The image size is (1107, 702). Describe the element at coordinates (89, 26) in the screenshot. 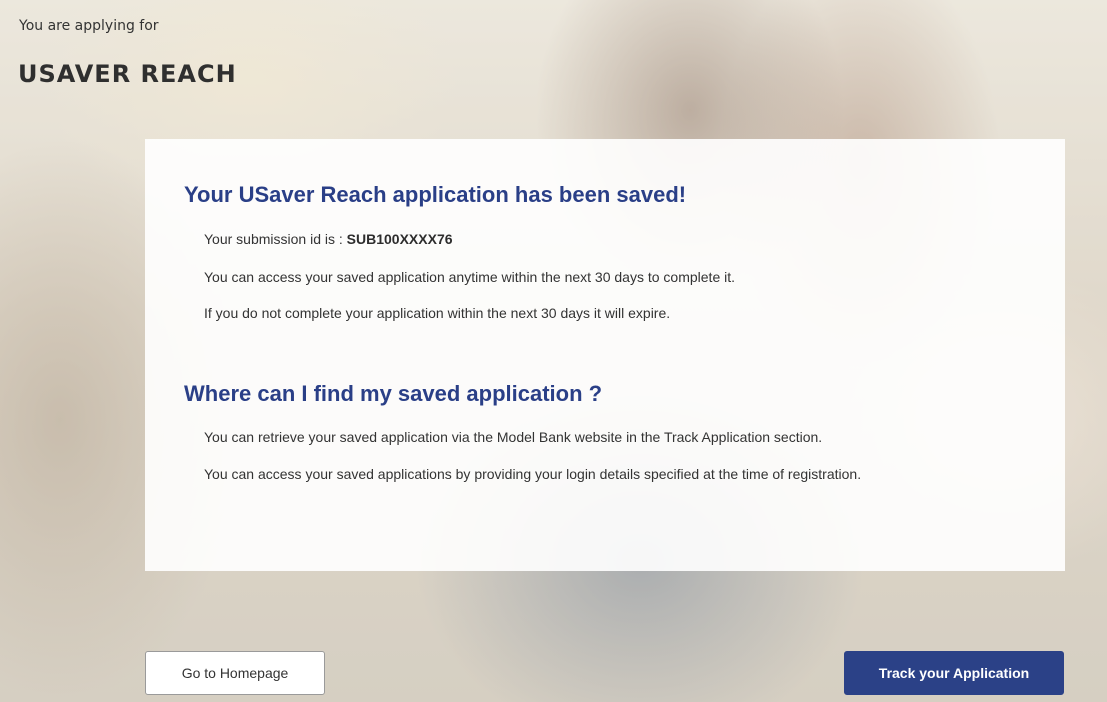

I see `applying-for-label: You are applying for` at that location.